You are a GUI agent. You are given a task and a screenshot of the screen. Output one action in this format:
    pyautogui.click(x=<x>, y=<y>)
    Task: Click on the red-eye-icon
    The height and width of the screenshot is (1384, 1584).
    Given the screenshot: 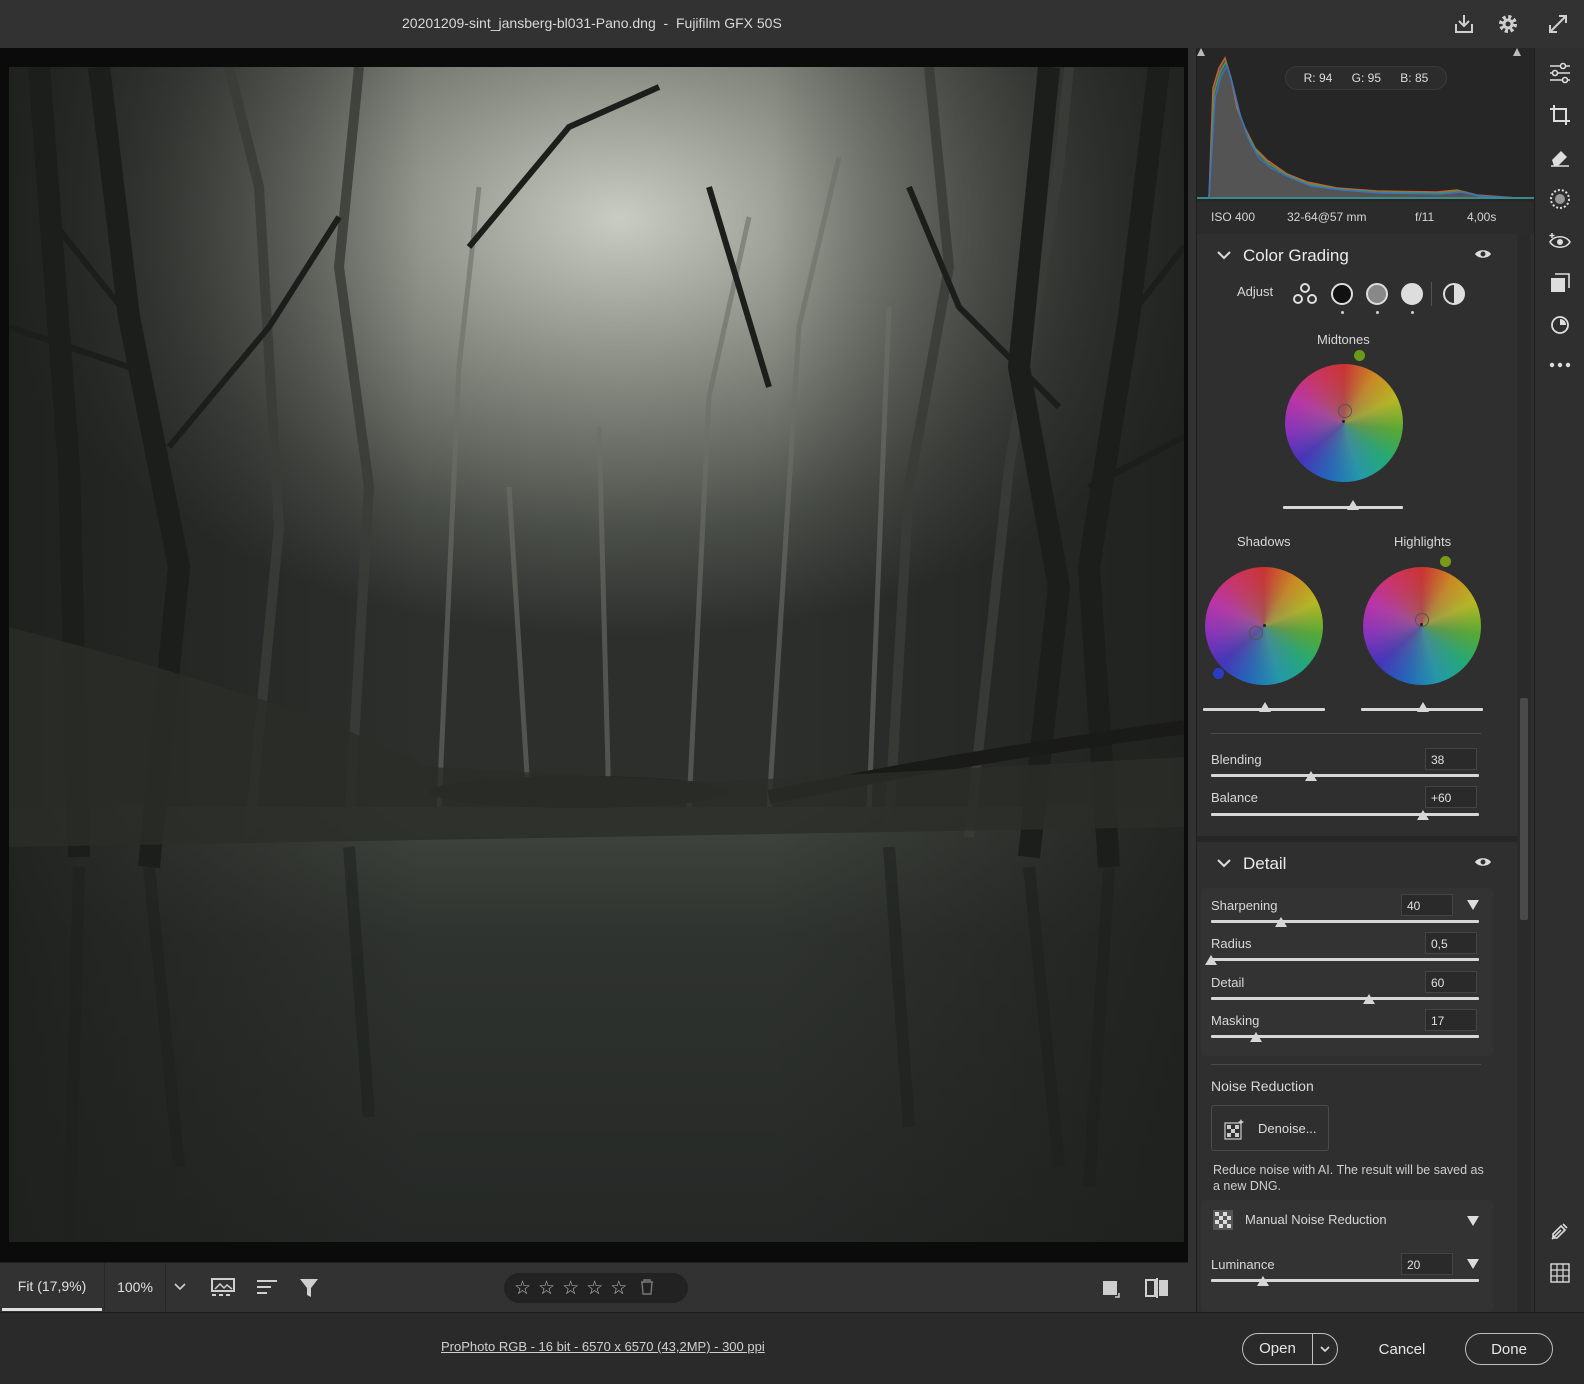 What is the action you would take?
    pyautogui.click(x=1560, y=241)
    